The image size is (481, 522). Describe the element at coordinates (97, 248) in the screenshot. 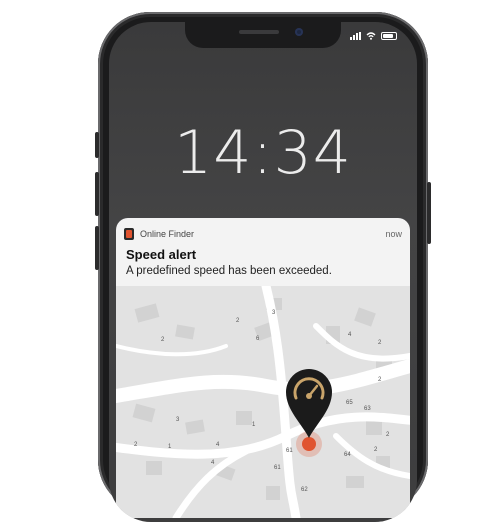

I see `volume-down-button` at that location.